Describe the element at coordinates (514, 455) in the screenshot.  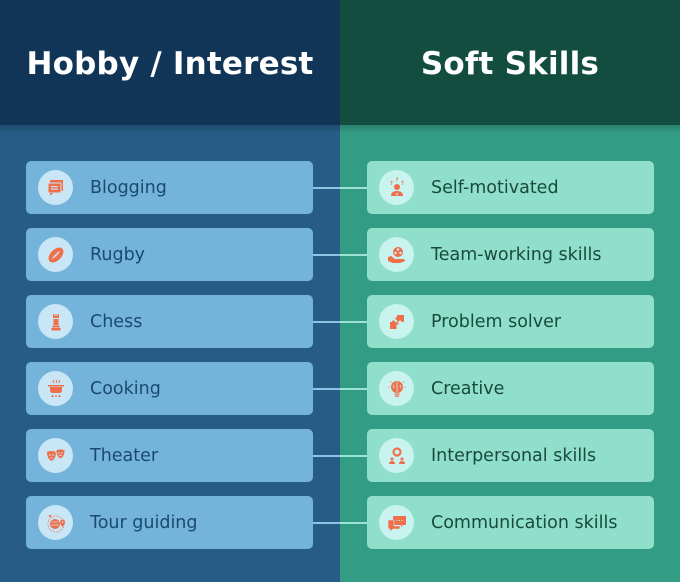
I see `skill-label: Interpersonal skills` at that location.